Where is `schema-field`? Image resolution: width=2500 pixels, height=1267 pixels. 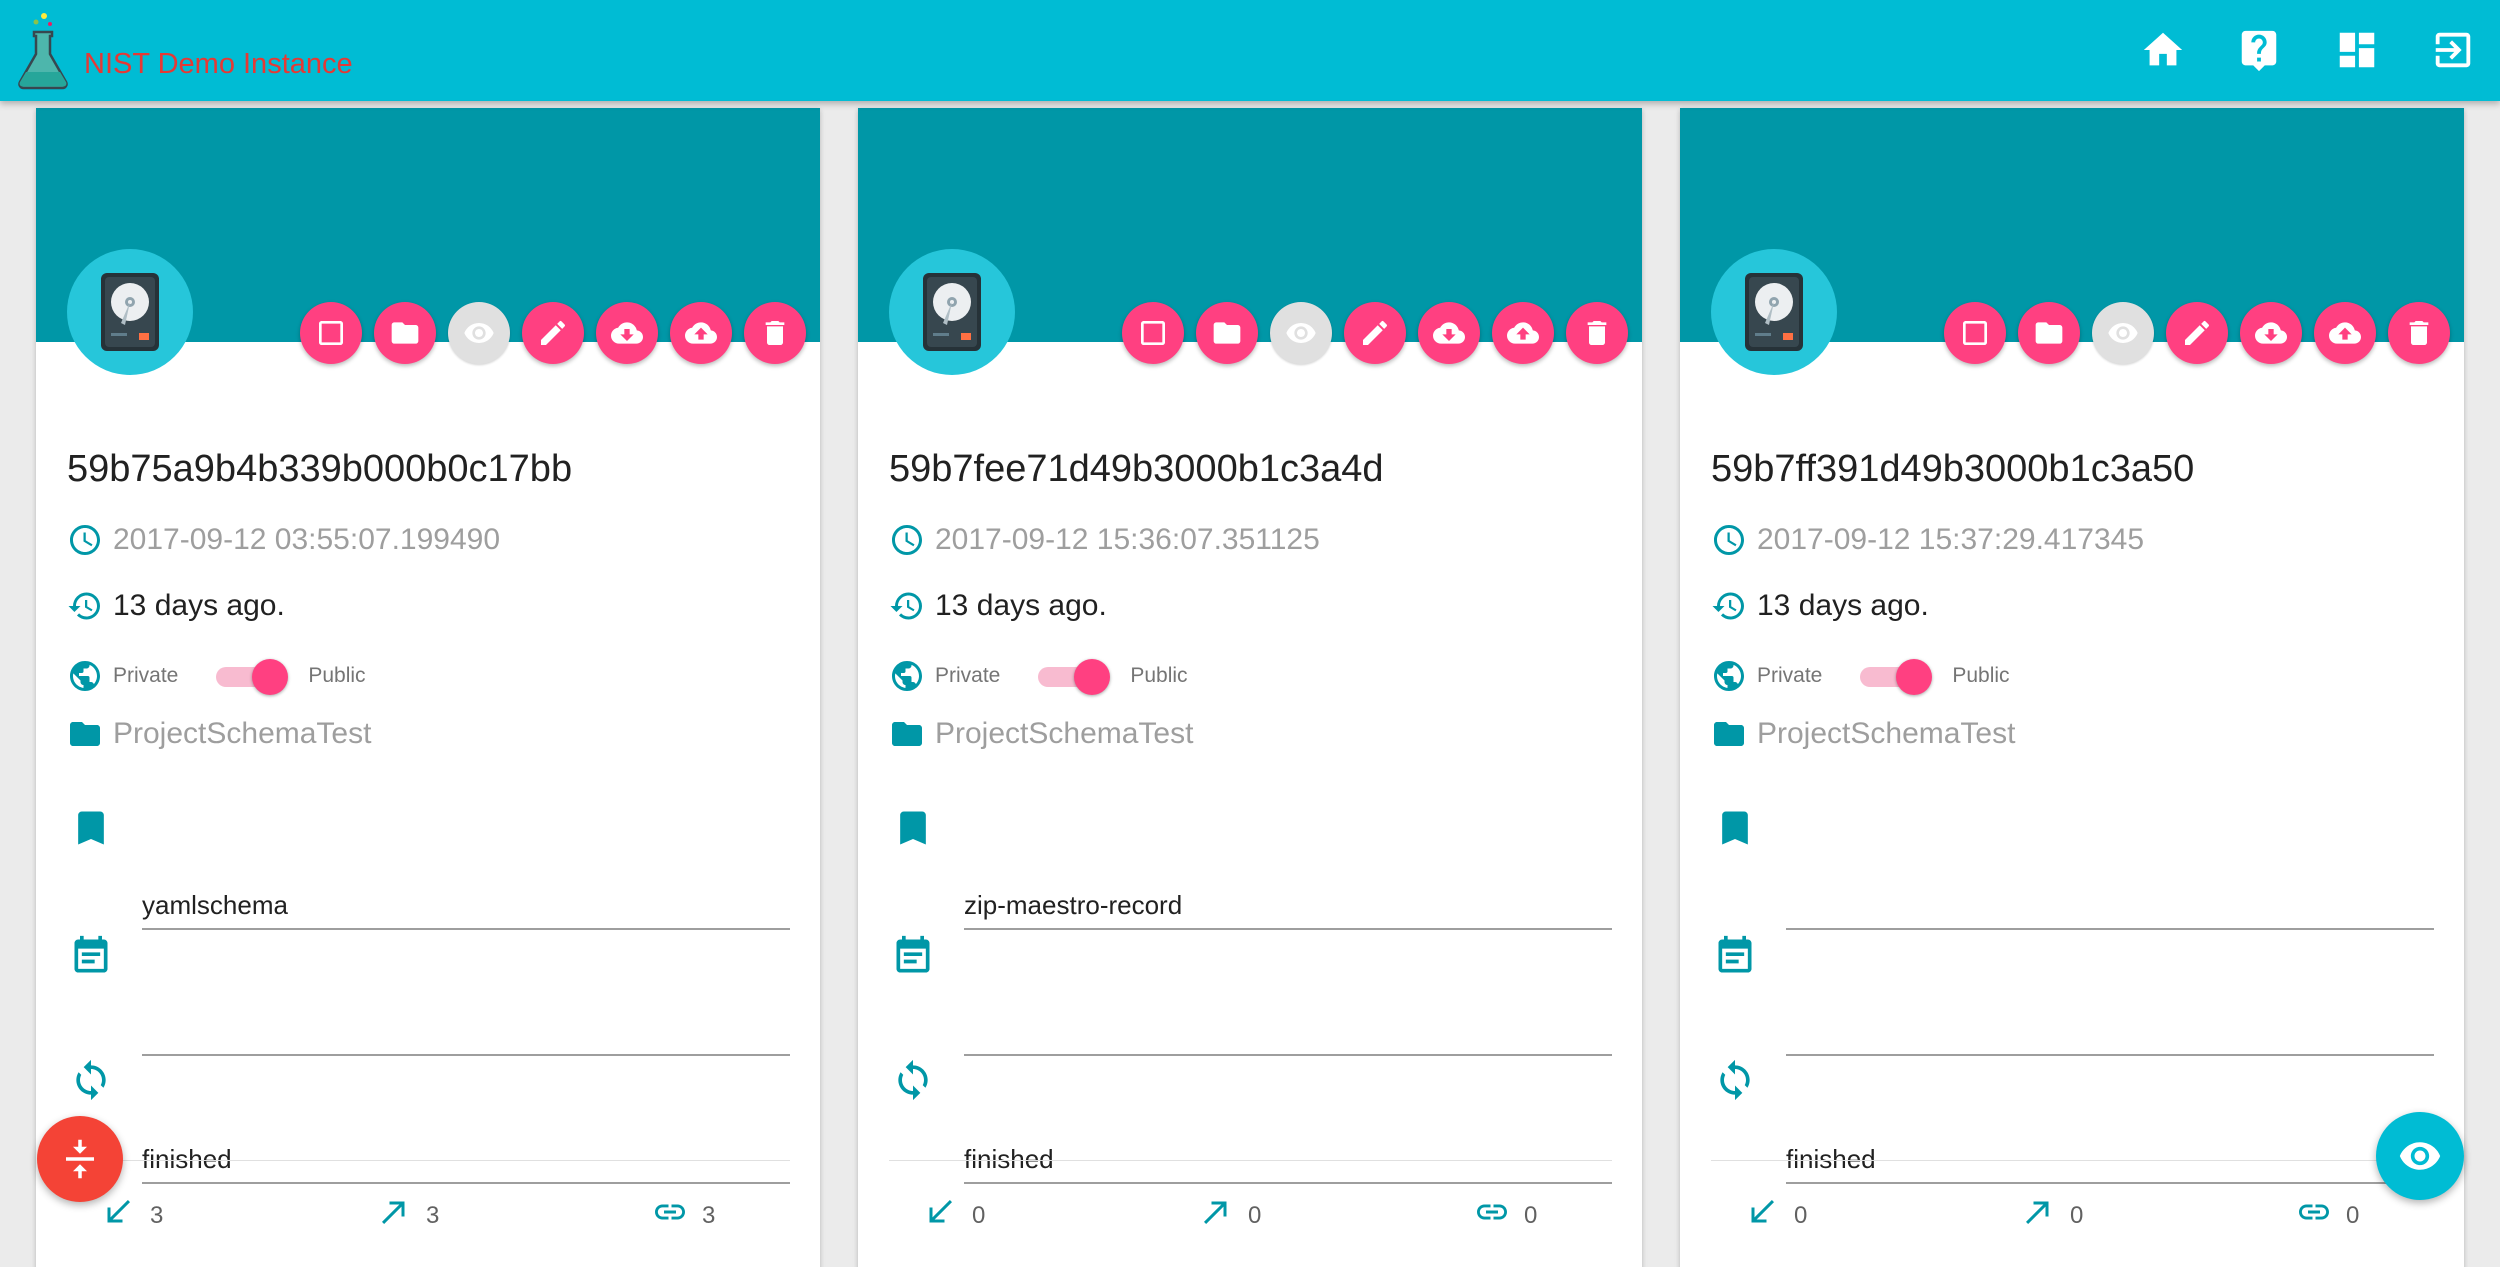
schema-field is located at coordinates (2110, 906).